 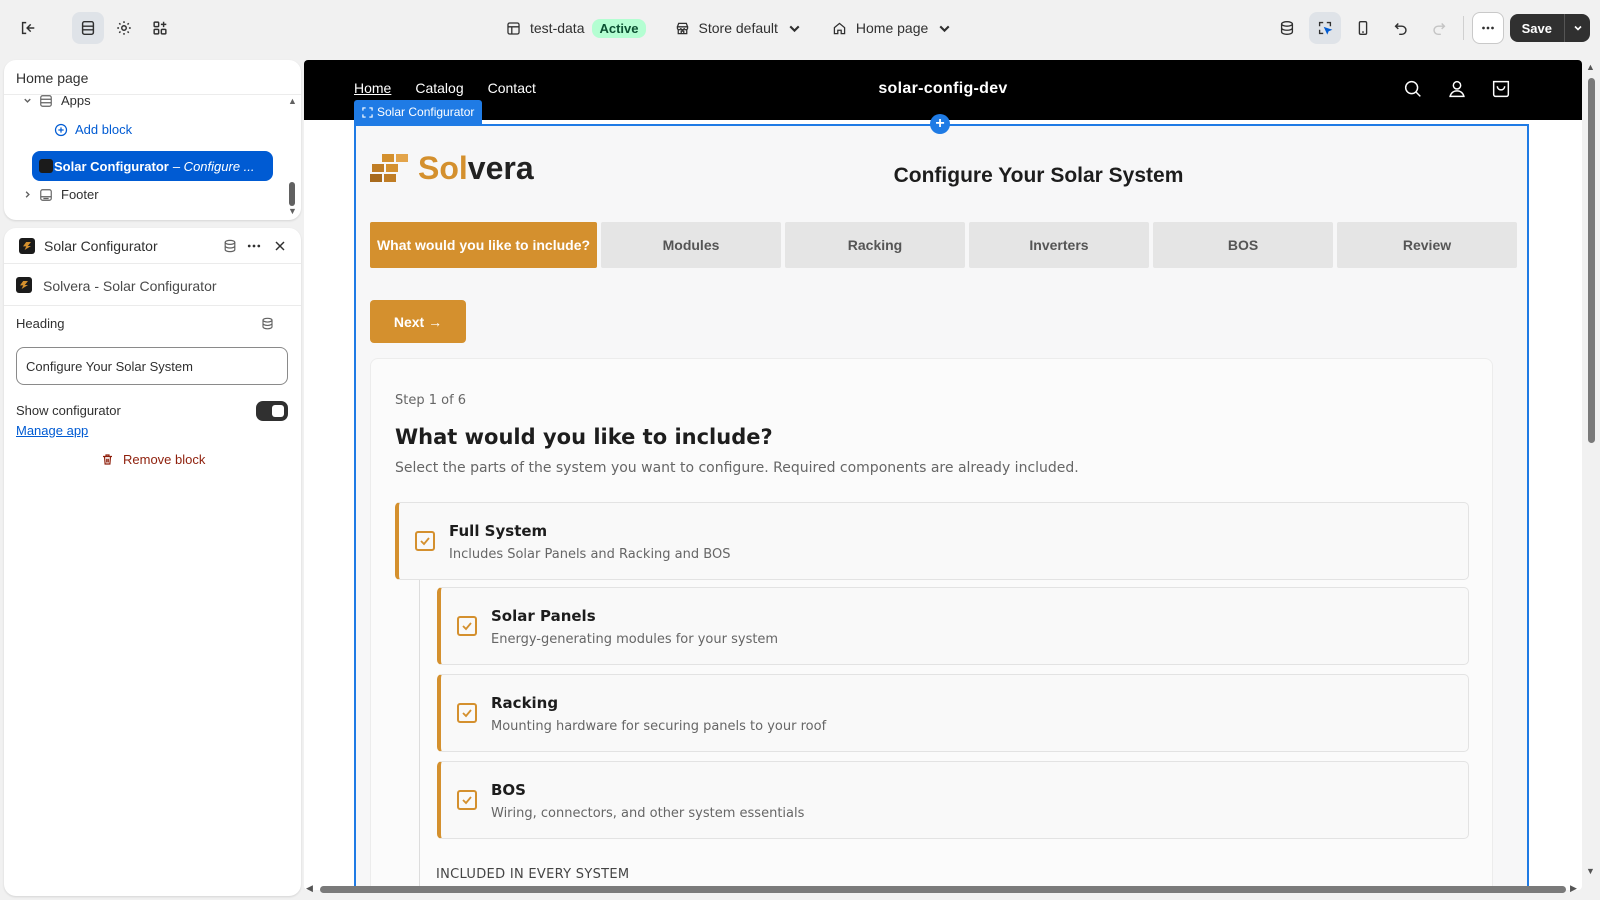 I want to click on settings-header: Solar Configurator, so click(x=152, y=246).